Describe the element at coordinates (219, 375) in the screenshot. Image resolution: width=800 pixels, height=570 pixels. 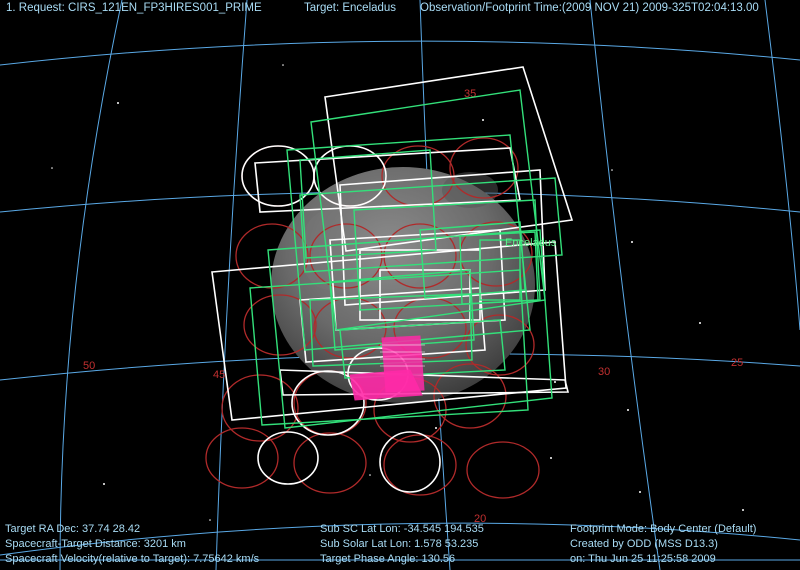
I see `ra-label-45: 45` at that location.